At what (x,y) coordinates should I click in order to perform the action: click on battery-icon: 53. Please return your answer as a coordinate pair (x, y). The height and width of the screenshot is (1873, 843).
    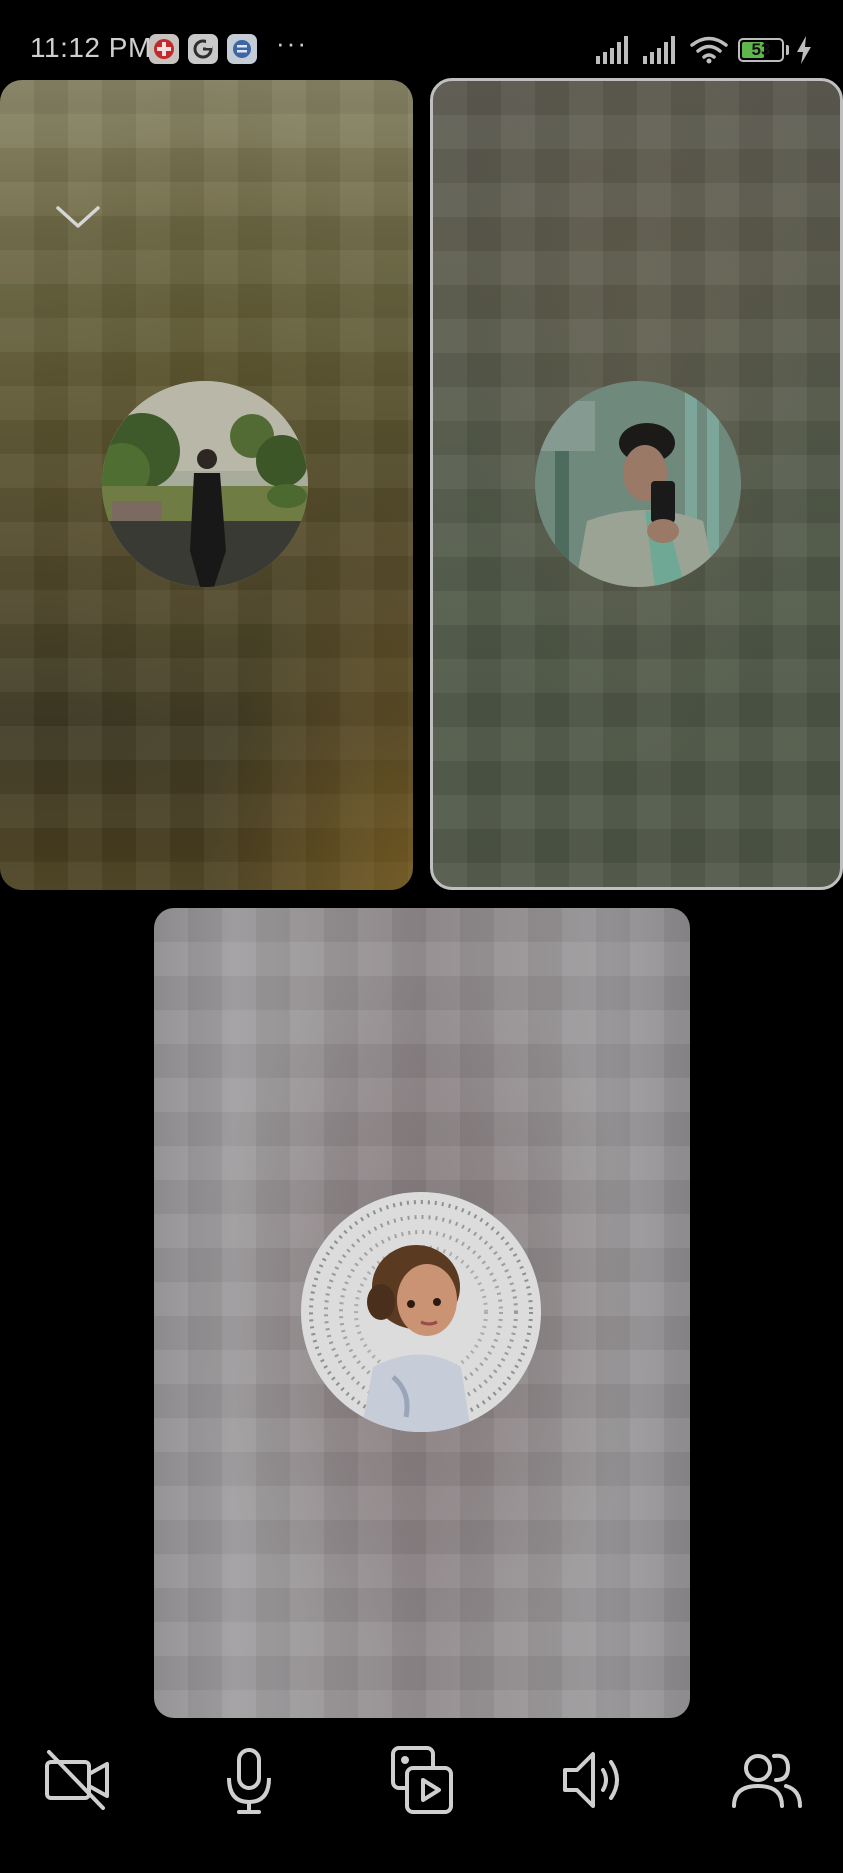
    Looking at the image, I should click on (761, 50).